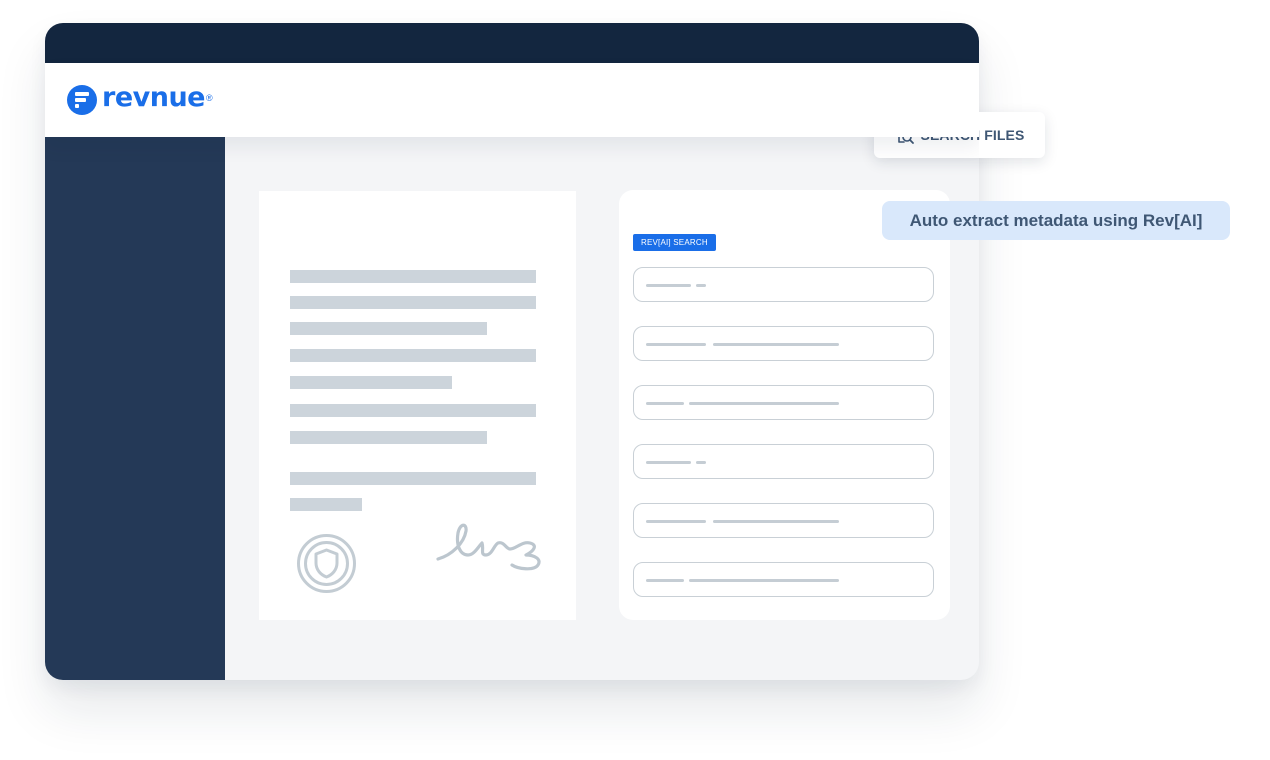  I want to click on registered-mark: ®, so click(209, 98).